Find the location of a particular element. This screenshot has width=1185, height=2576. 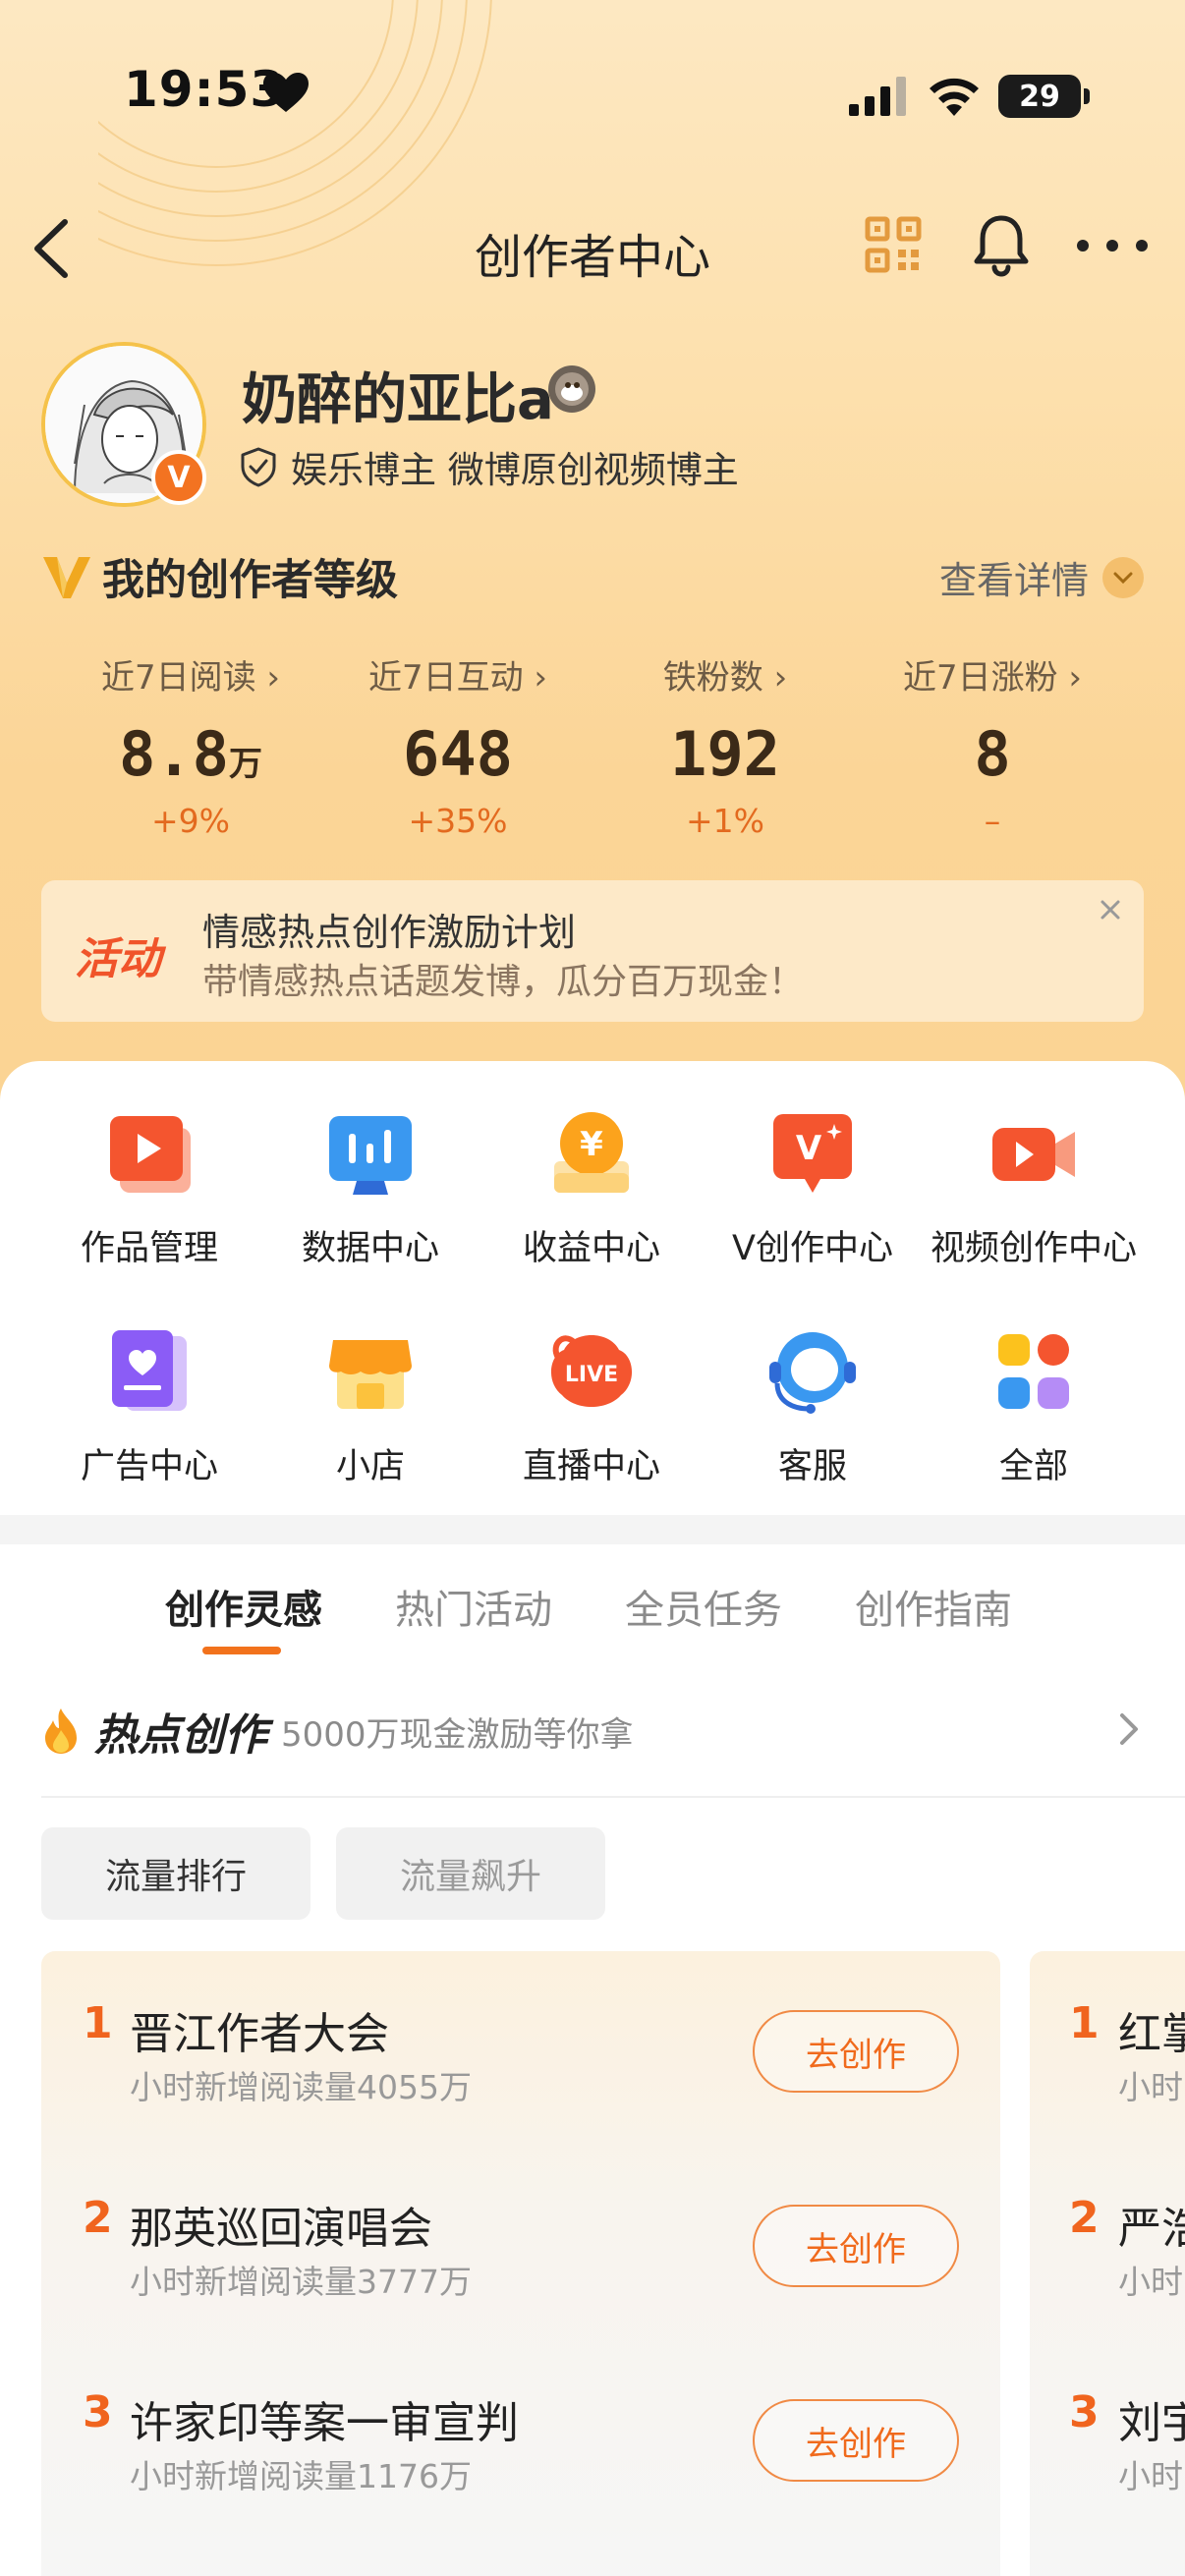

status-bar: 19:53 29 is located at coordinates (592, 98).